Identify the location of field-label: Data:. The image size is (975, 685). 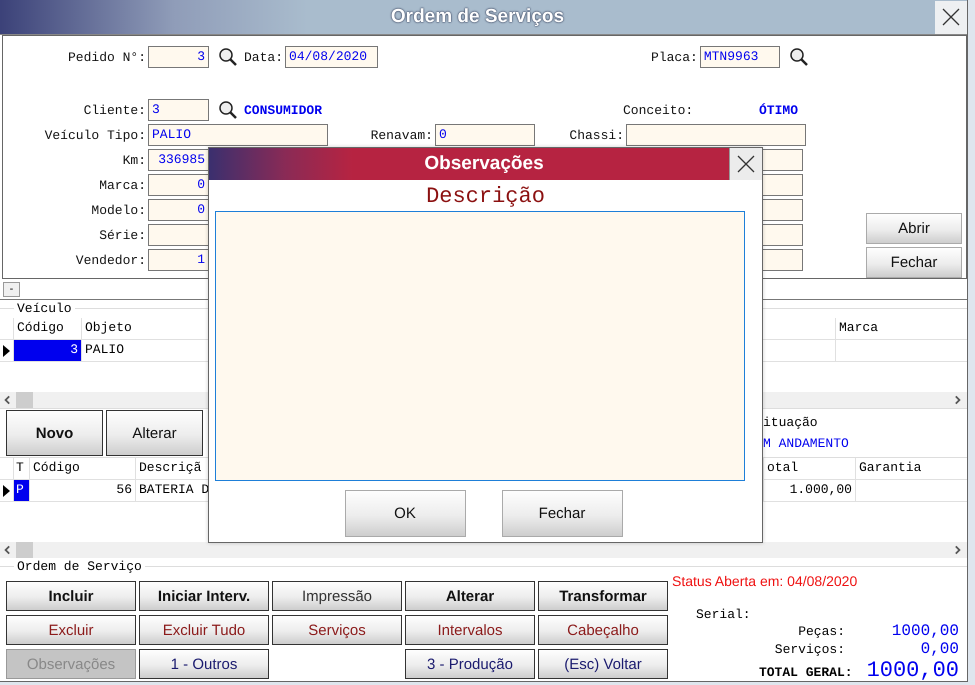
(264, 57).